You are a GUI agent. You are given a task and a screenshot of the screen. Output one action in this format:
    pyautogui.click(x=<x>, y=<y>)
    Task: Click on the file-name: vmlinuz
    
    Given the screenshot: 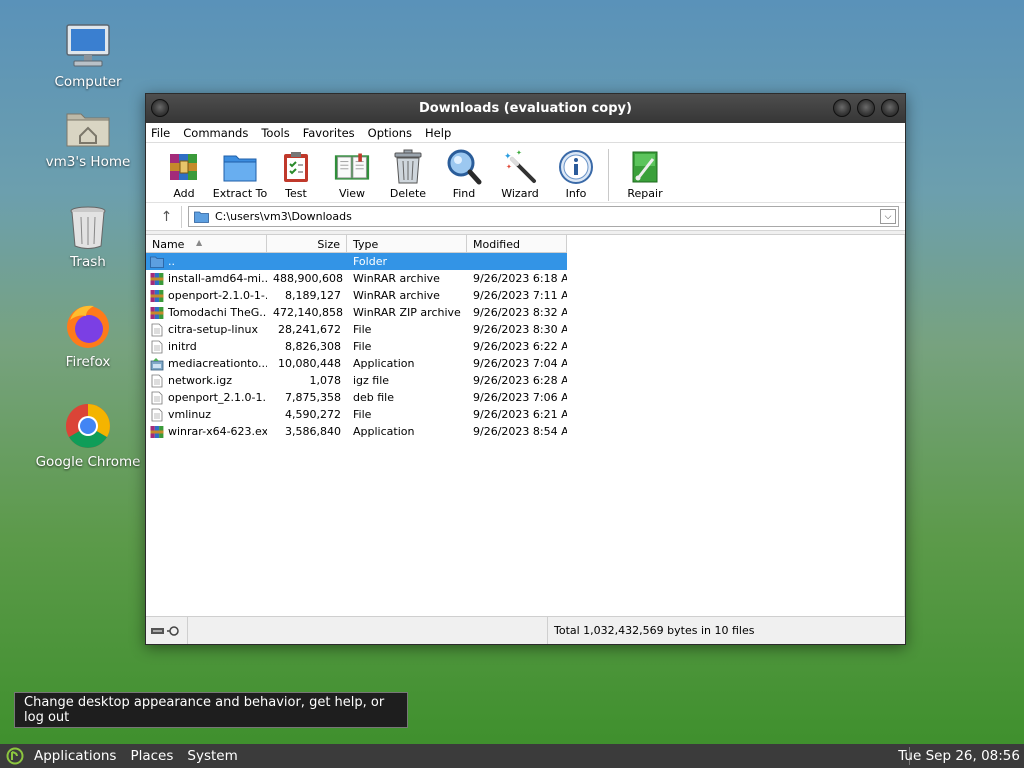 What is the action you would take?
    pyautogui.click(x=190, y=414)
    